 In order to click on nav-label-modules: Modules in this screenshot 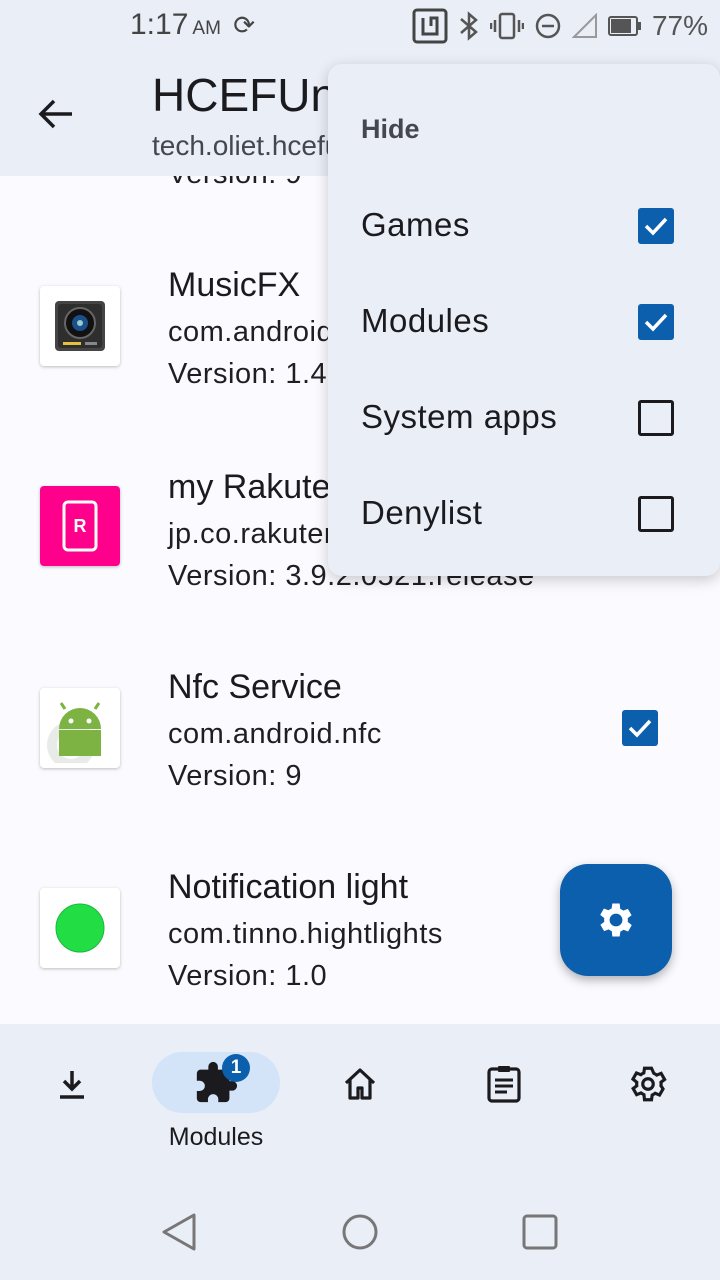, I will do `click(216, 1137)`.